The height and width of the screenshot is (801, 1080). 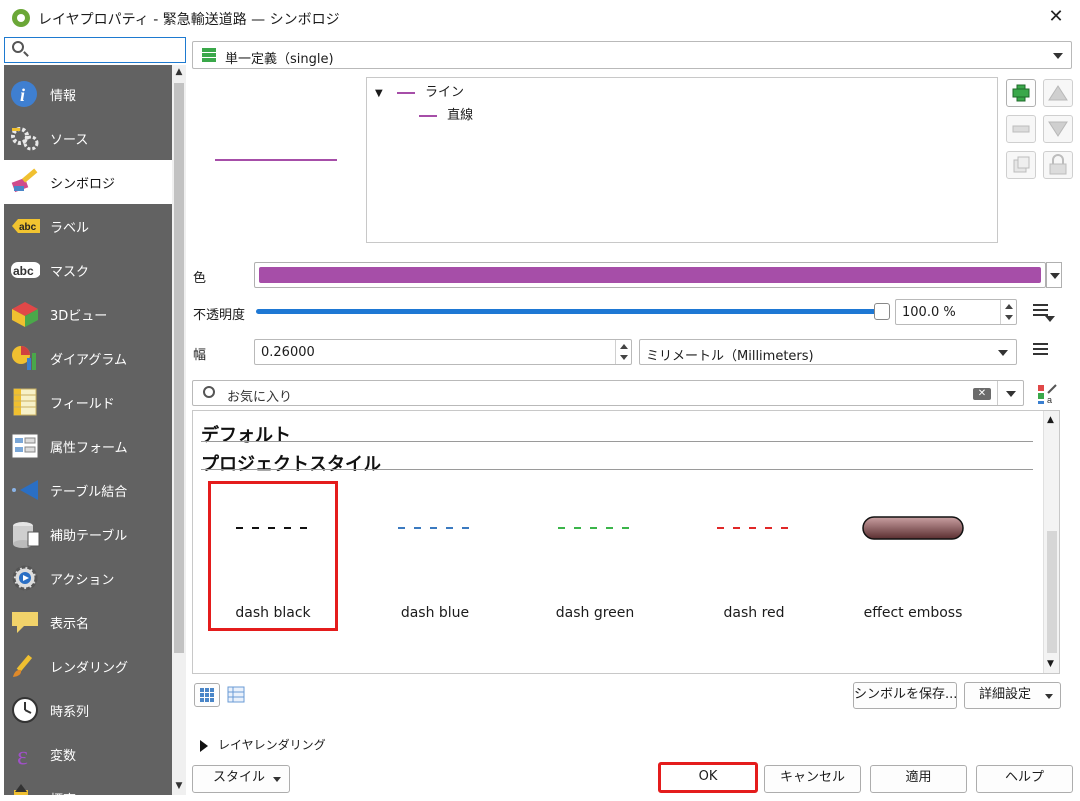 What do you see at coordinates (88, 226) in the screenshot?
I see `sidebar-item-labels: abc ラベル` at bounding box center [88, 226].